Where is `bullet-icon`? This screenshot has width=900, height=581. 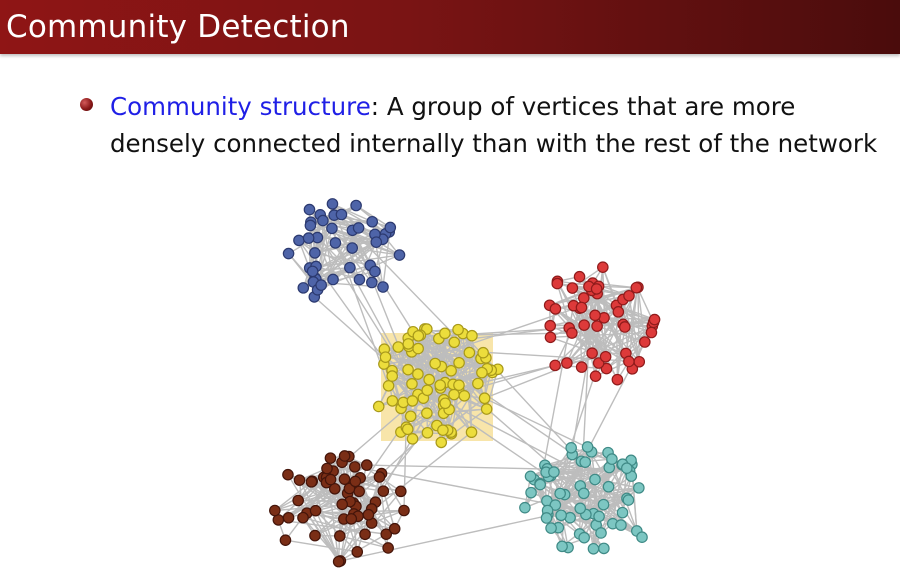 bullet-icon is located at coordinates (86, 104).